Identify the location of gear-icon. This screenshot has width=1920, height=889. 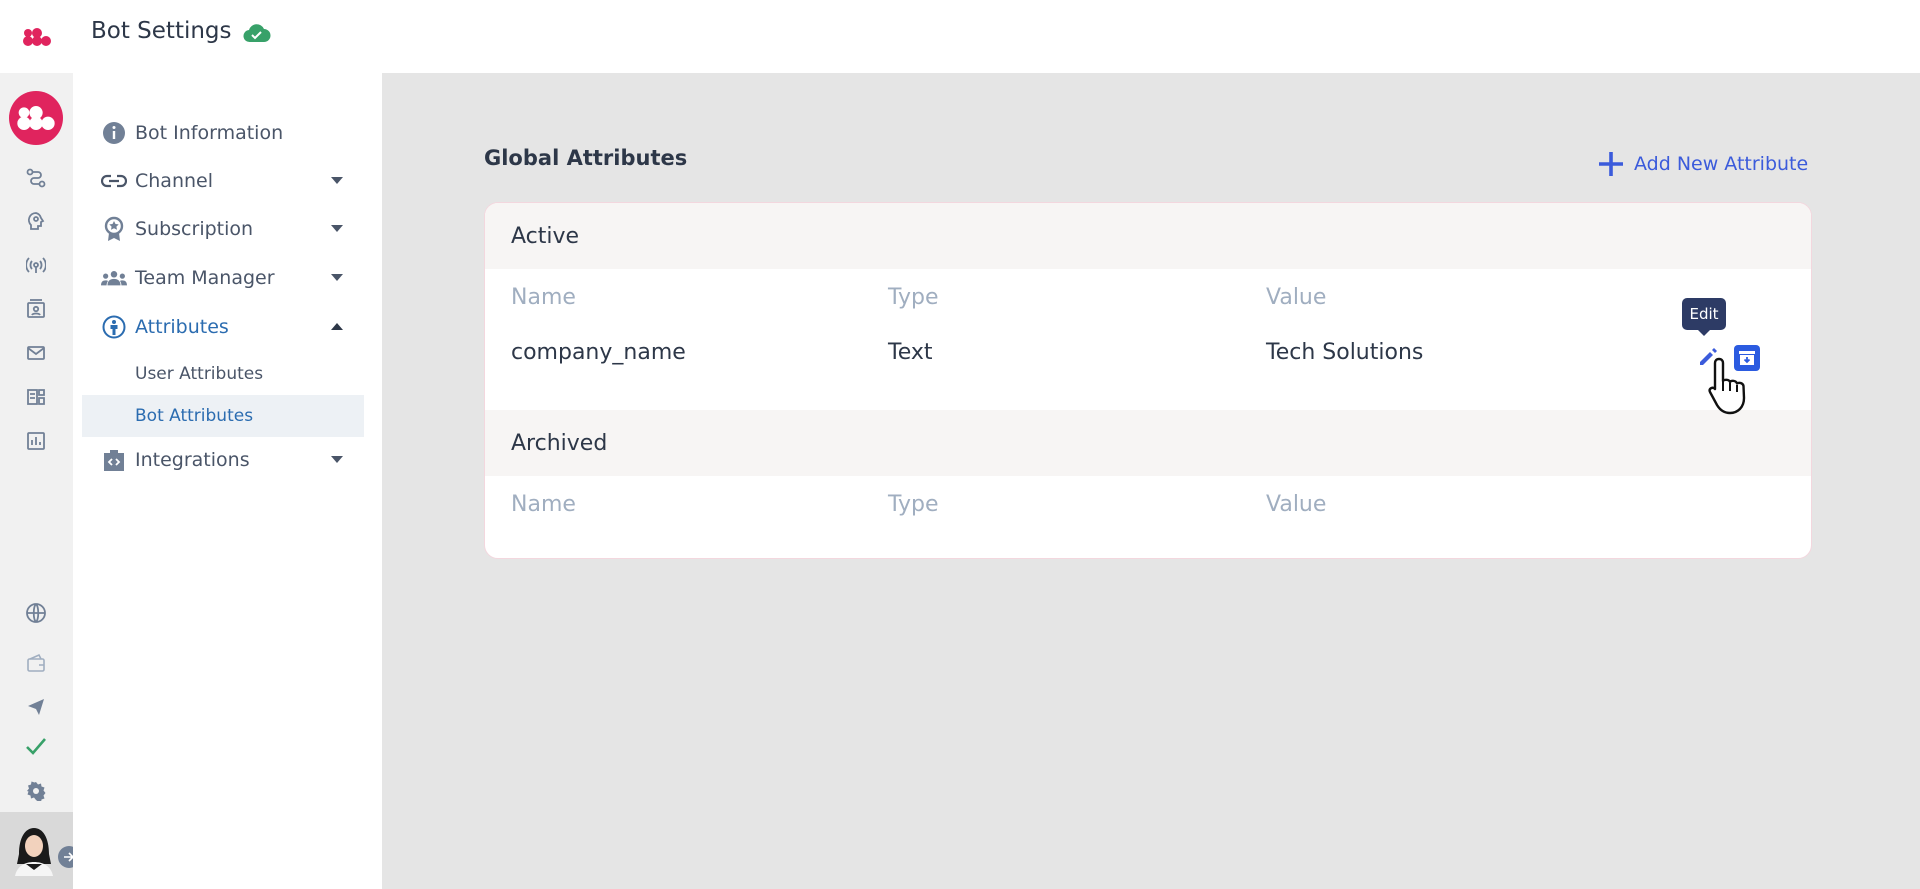
(36, 791).